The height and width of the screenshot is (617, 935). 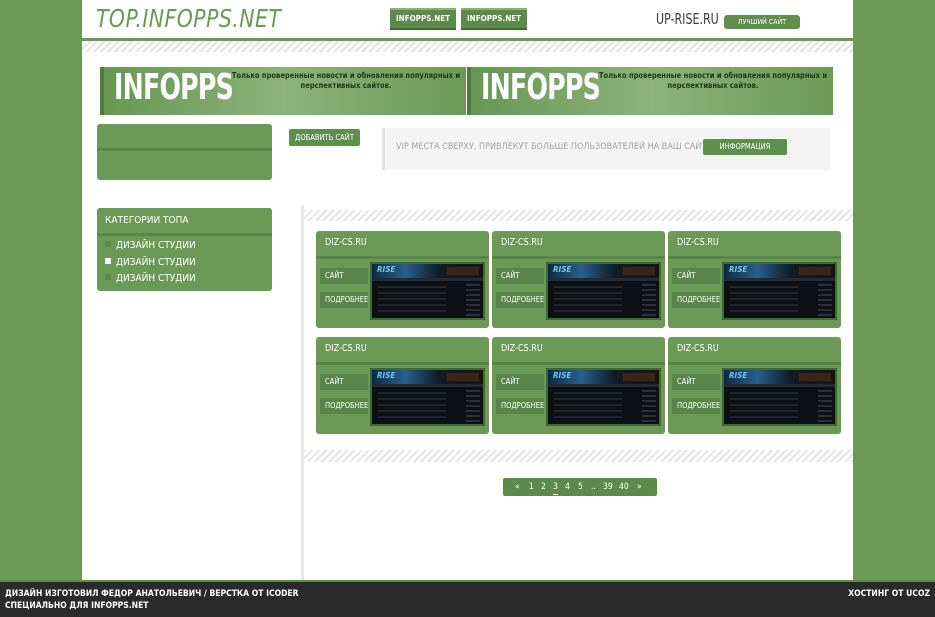 I want to click on content-divider, so click(x=302, y=392).